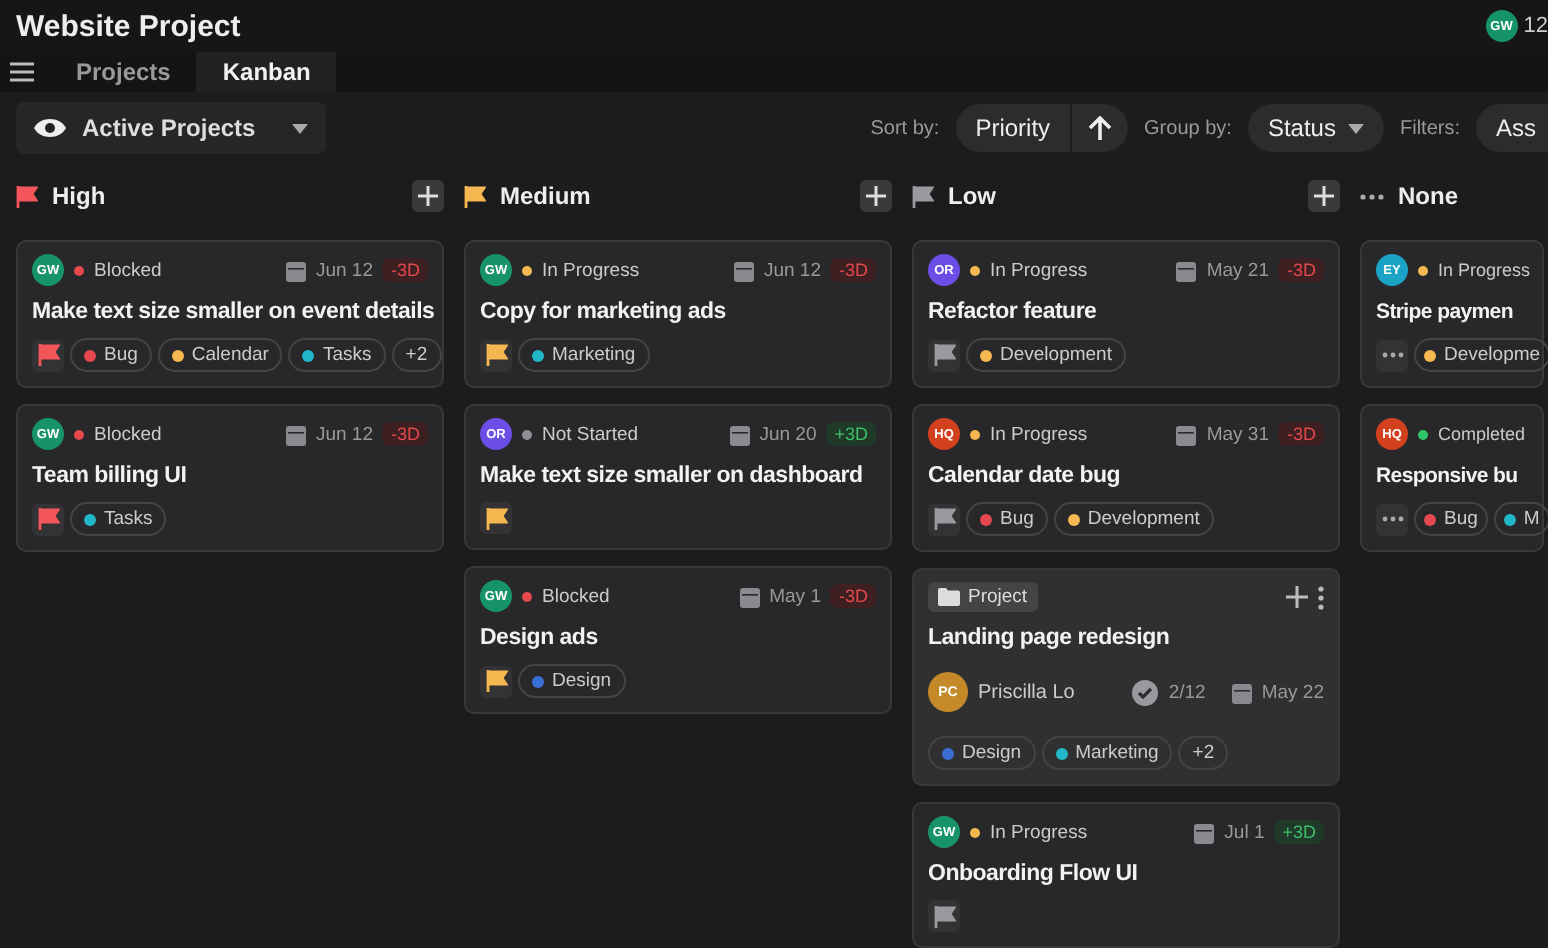 The image size is (1548, 948). What do you see at coordinates (540, 638) in the screenshot?
I see `card-title: Design ads` at bounding box center [540, 638].